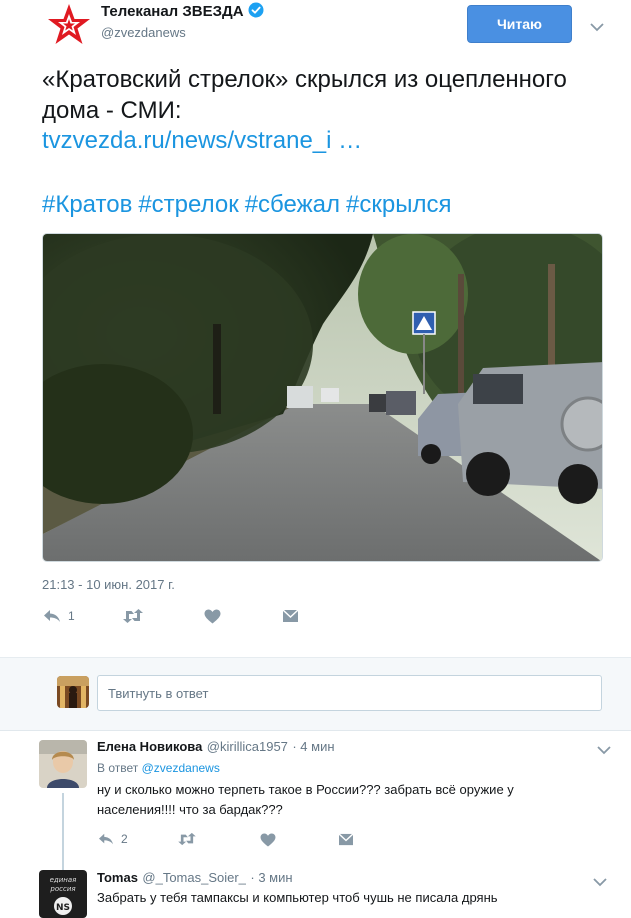  I want to click on hashtag-link: #стрелок, so click(188, 204).